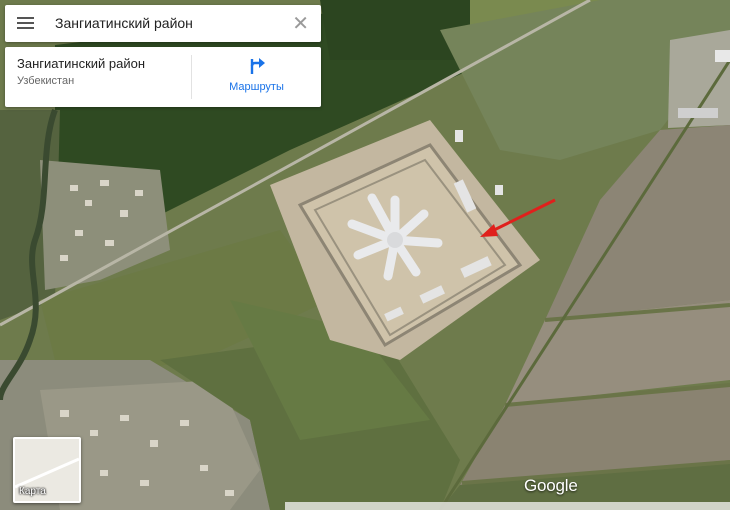 The height and width of the screenshot is (510, 730). What do you see at coordinates (257, 66) in the screenshot?
I see `directions-icon` at bounding box center [257, 66].